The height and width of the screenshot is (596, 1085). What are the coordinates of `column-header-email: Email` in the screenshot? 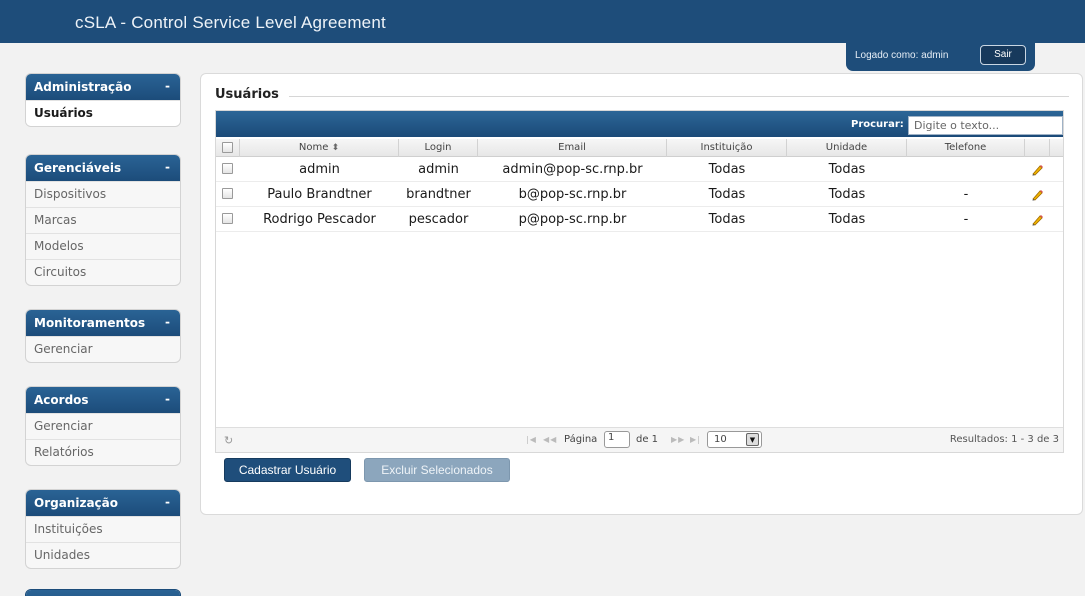 It's located at (572, 148).